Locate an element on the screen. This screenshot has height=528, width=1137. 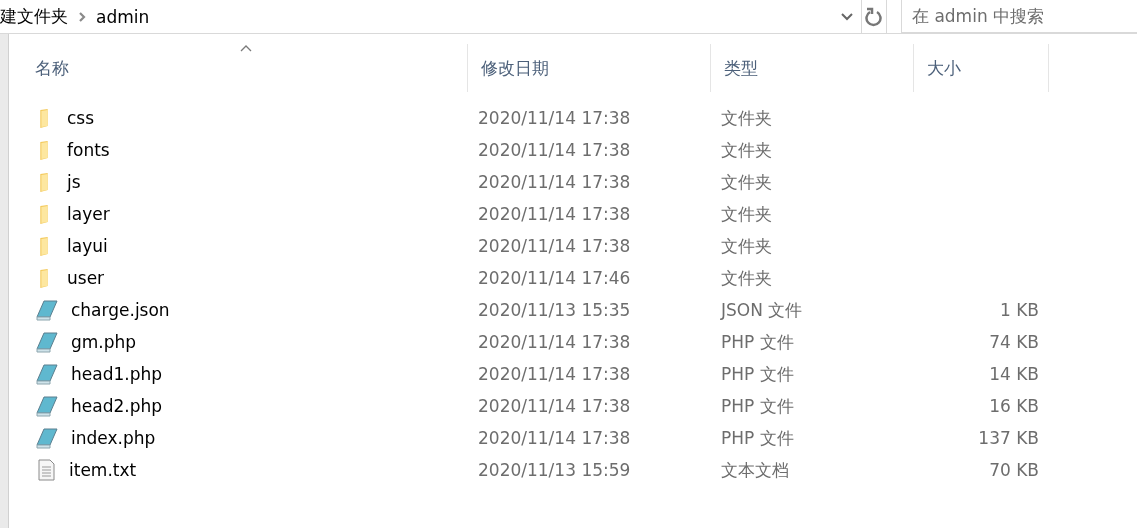
file-name: head2.php is located at coordinates (117, 406).